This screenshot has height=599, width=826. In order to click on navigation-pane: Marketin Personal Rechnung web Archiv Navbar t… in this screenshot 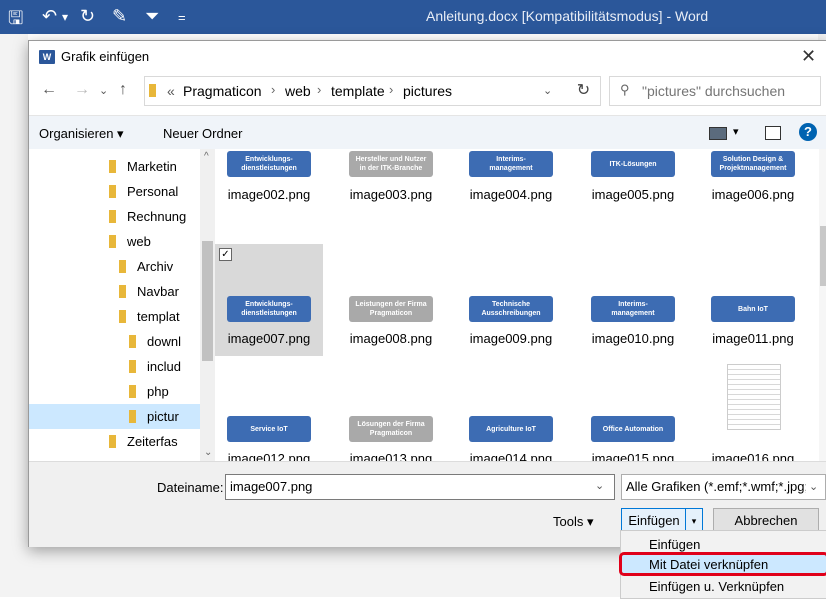, I will do `click(114, 305)`.